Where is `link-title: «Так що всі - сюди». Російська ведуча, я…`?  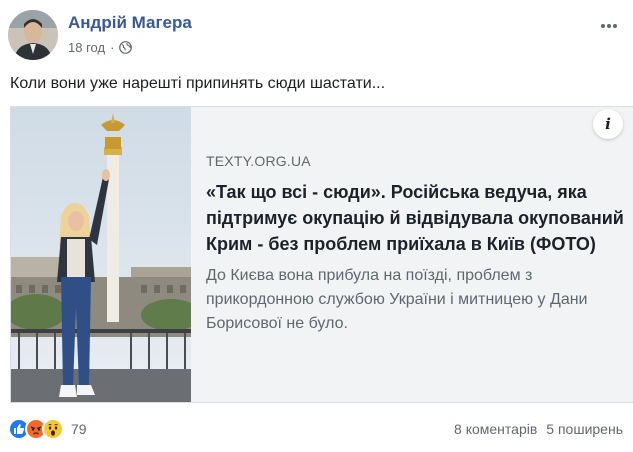
link-title: «Так що всі - сюди». Російська ведуча, я… is located at coordinates (416, 218).